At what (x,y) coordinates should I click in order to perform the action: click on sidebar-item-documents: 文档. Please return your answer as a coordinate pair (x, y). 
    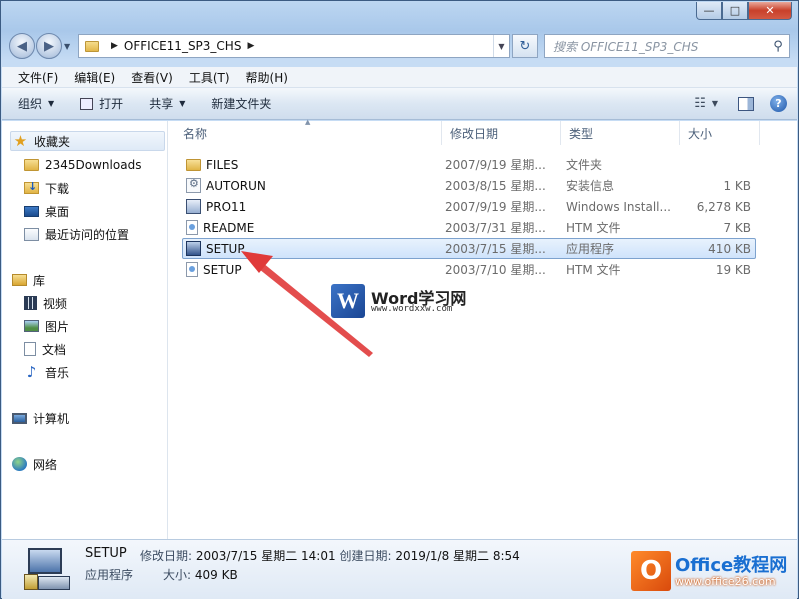
    Looking at the image, I should click on (45, 349).